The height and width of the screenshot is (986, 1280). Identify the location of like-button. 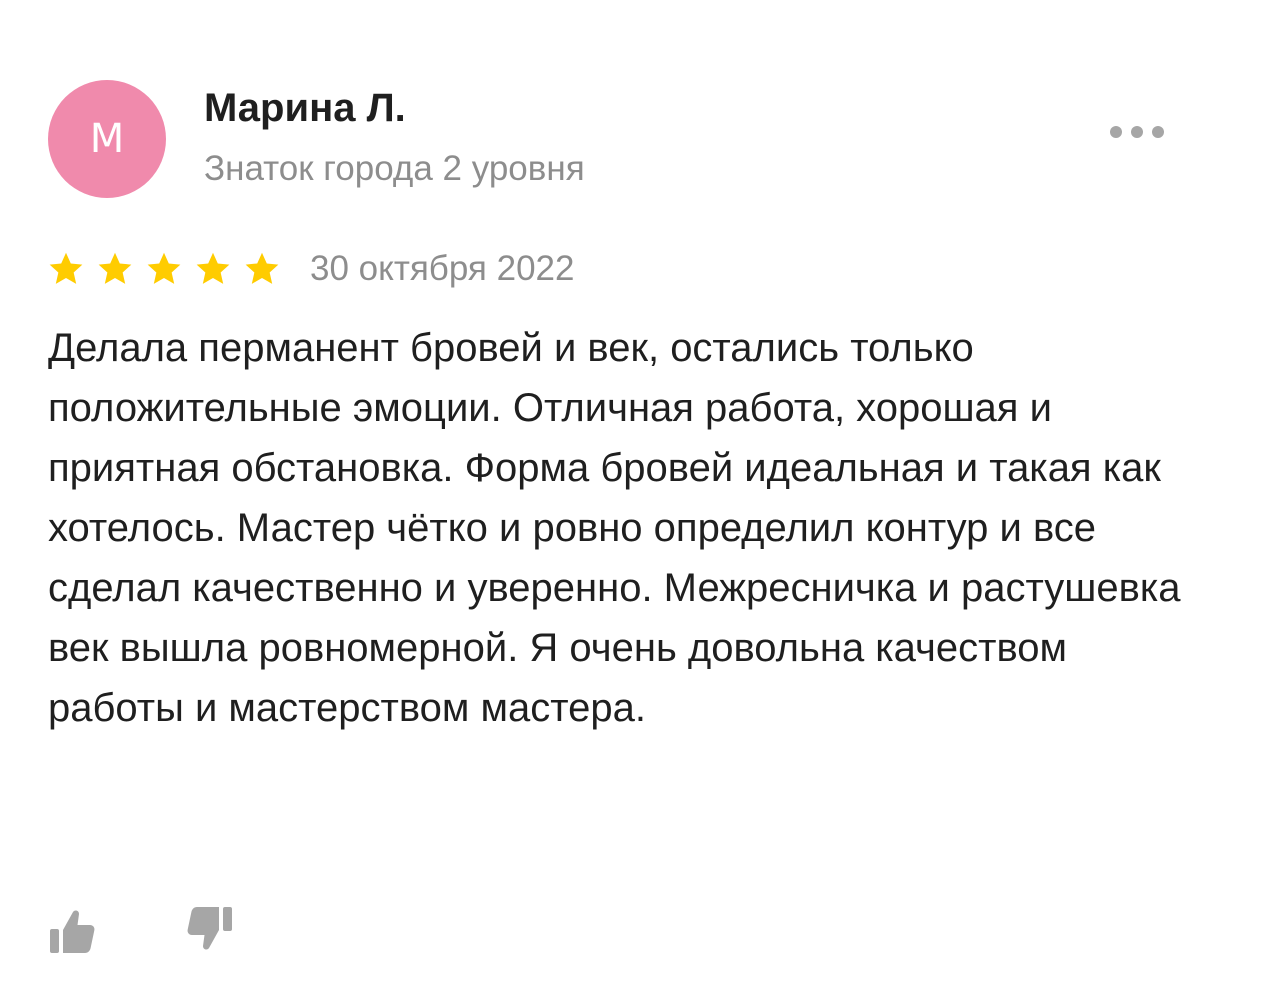
(72, 932).